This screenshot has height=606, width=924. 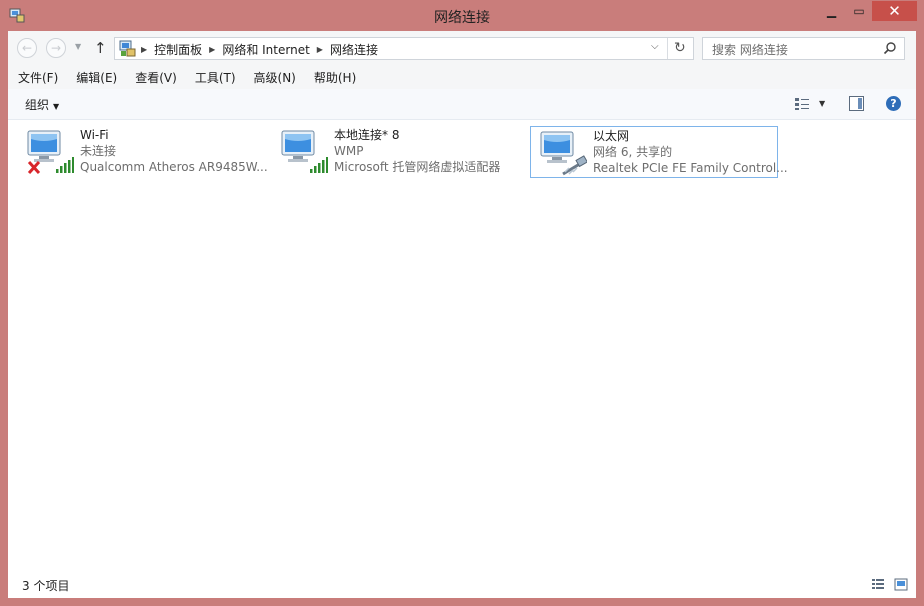 I want to click on breadcrumb-network-internet: 网络和 Internet, so click(x=265, y=49).